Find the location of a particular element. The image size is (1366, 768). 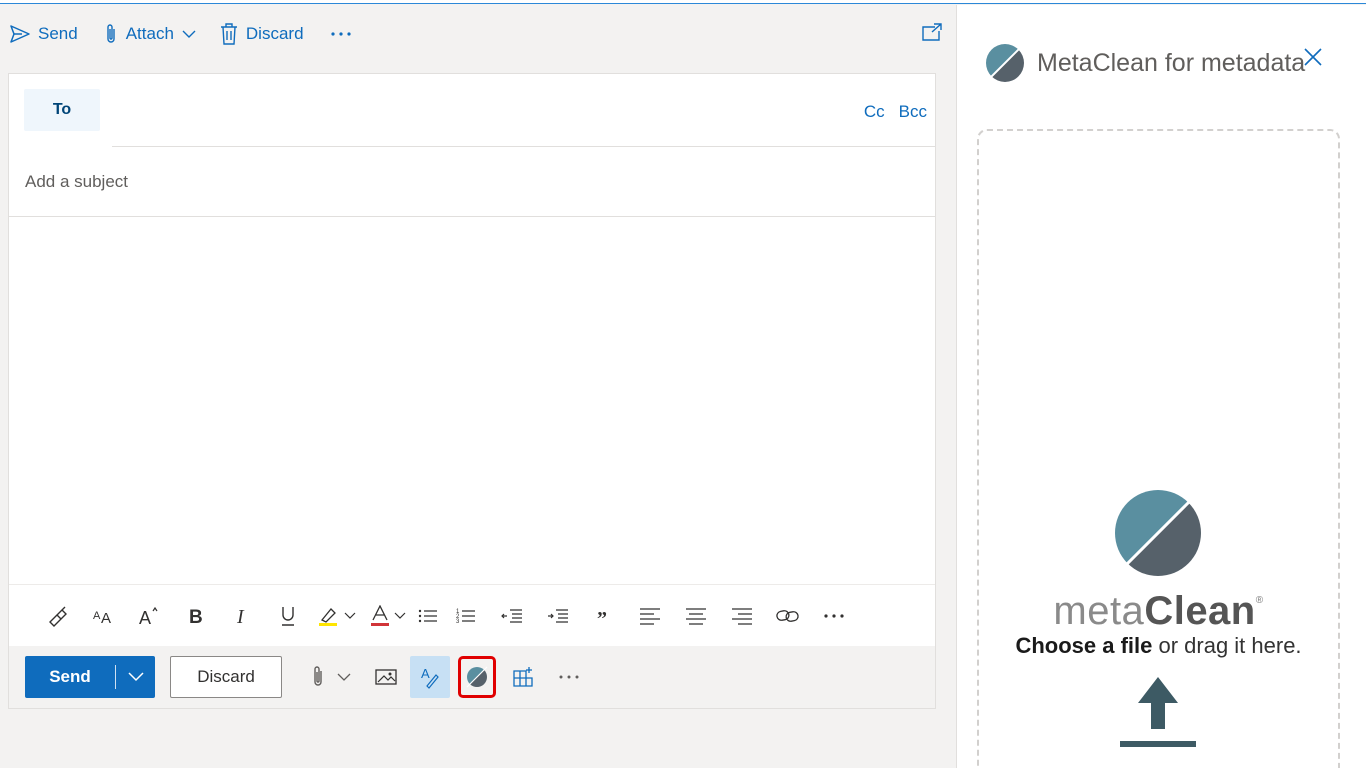

more-commands-button is located at coordinates (345, 34).